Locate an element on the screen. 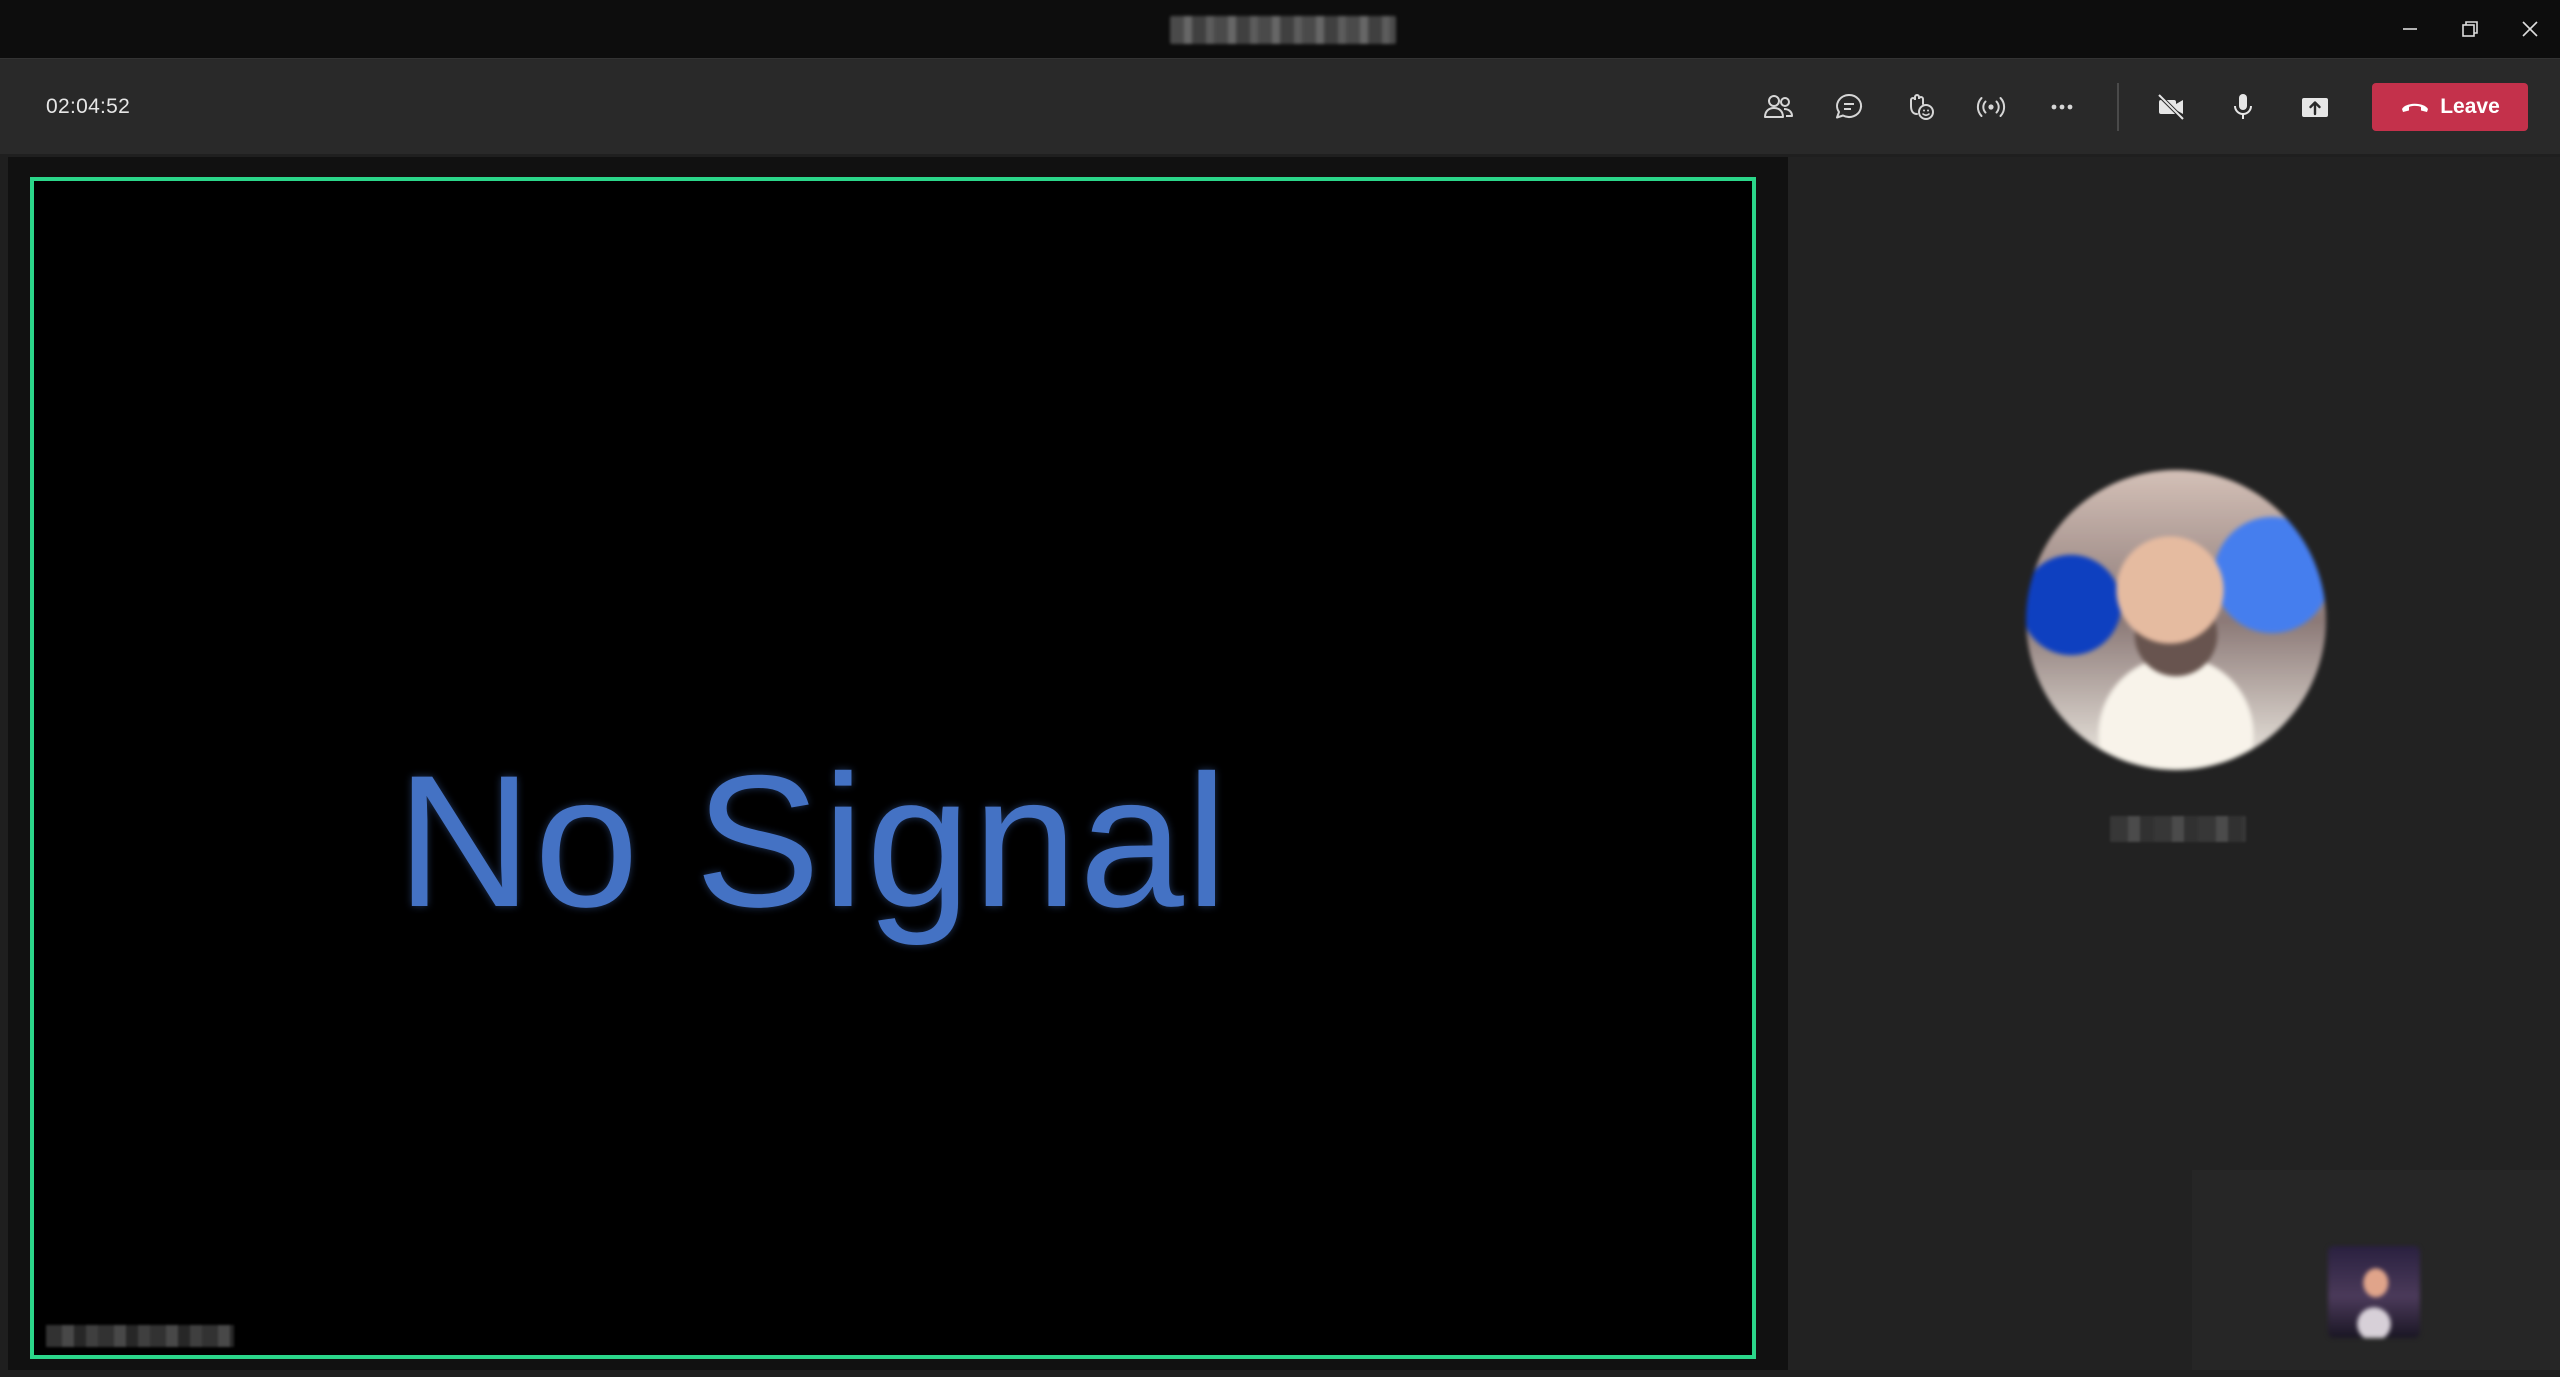  camera-toggle-button is located at coordinates (2171, 107).